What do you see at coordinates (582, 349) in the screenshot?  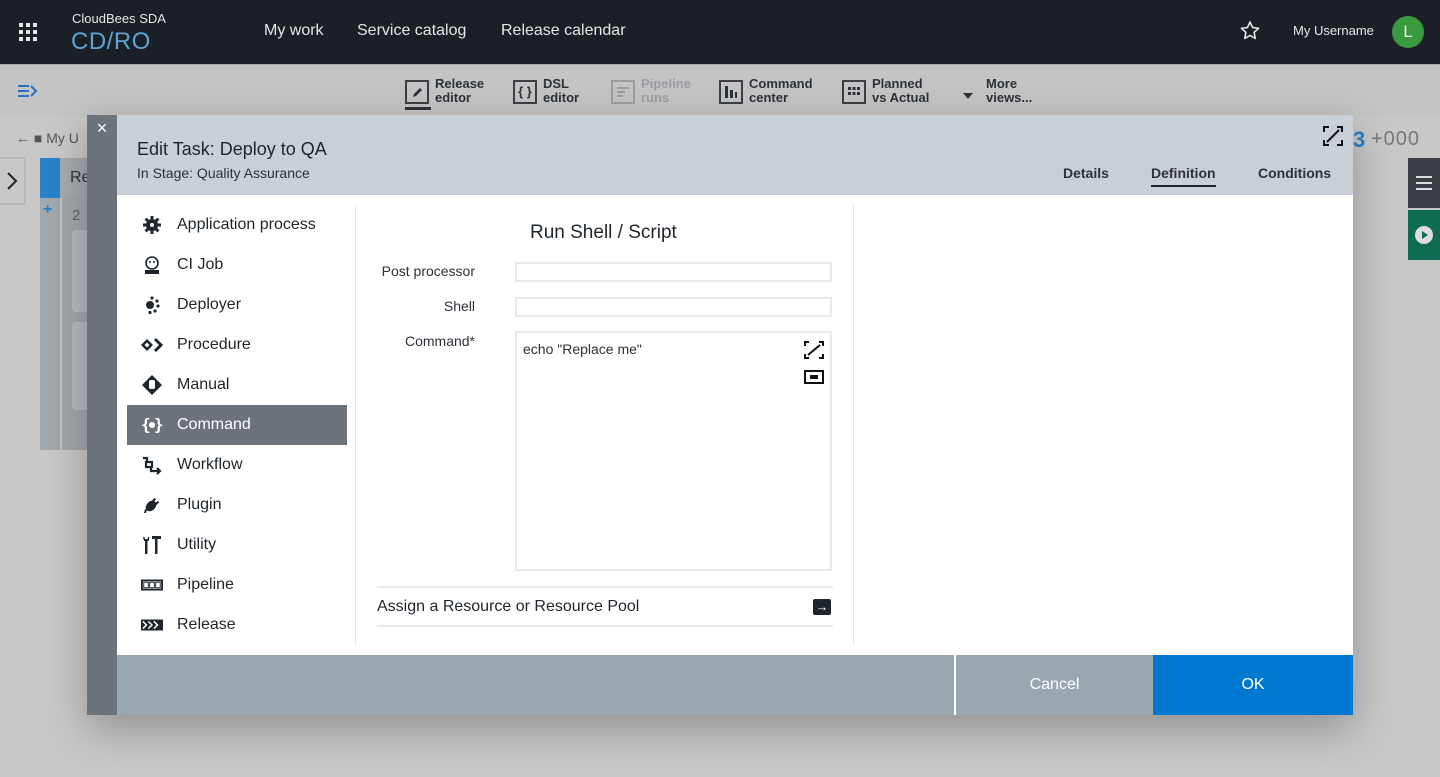 I see `command-text: echo "Replace me"` at bounding box center [582, 349].